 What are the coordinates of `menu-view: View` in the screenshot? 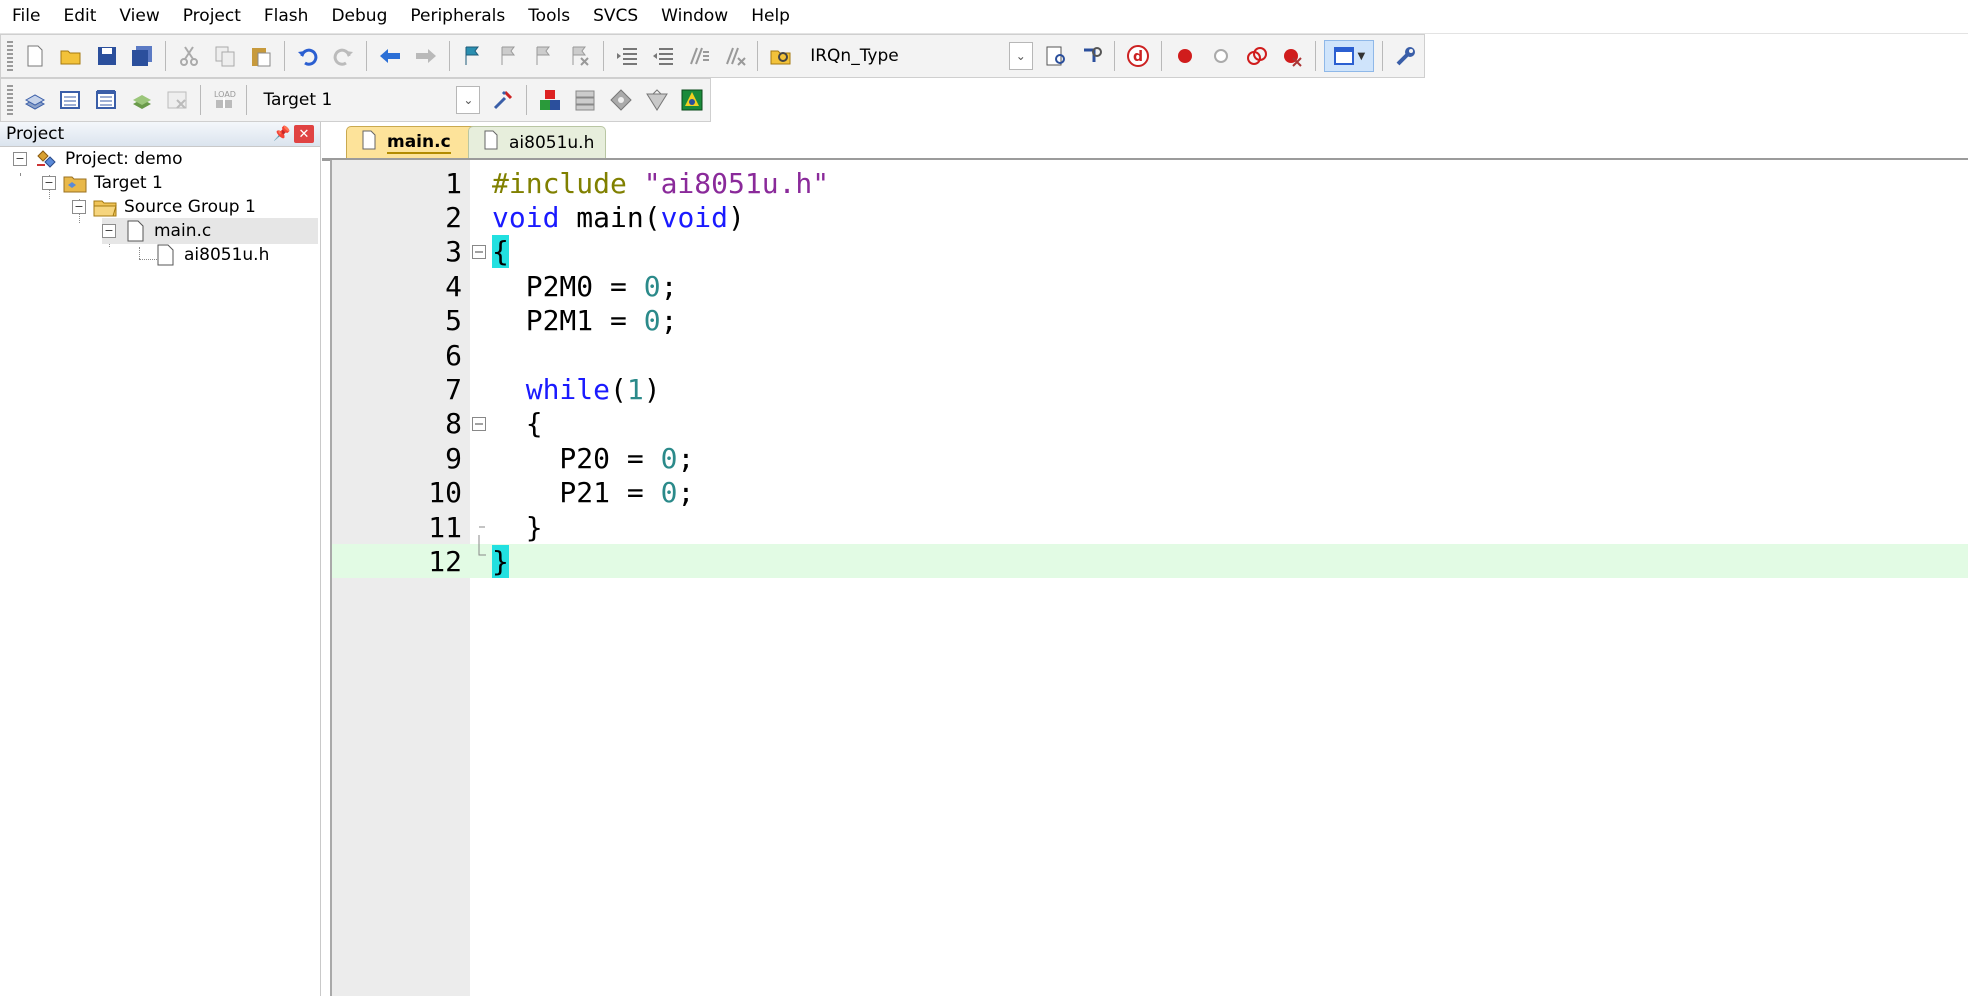 It's located at (138, 16).